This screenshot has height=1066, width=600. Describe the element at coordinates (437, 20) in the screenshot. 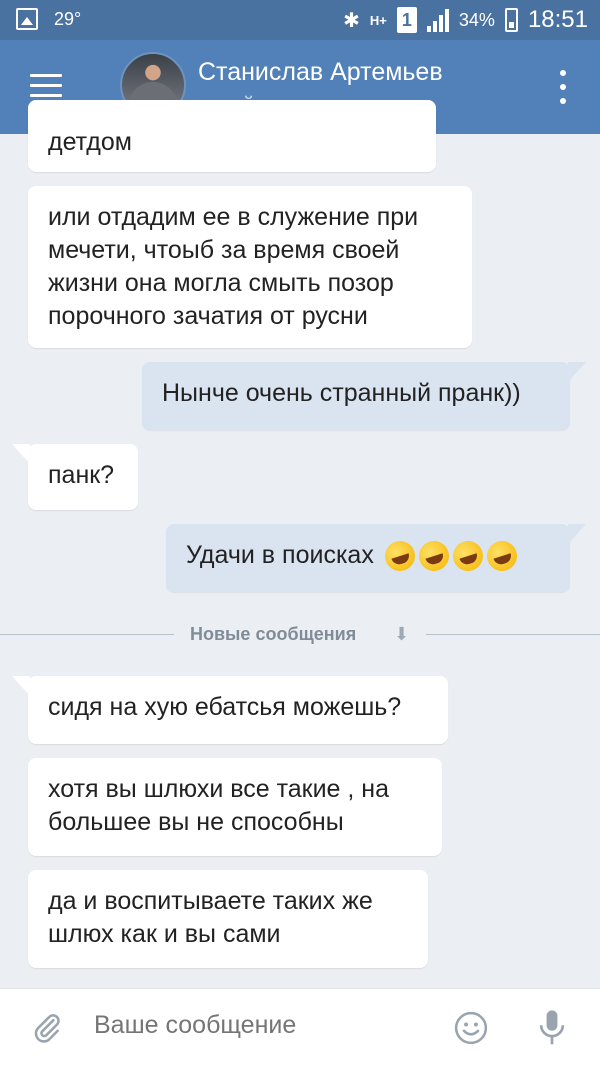

I see `signal-icon` at that location.